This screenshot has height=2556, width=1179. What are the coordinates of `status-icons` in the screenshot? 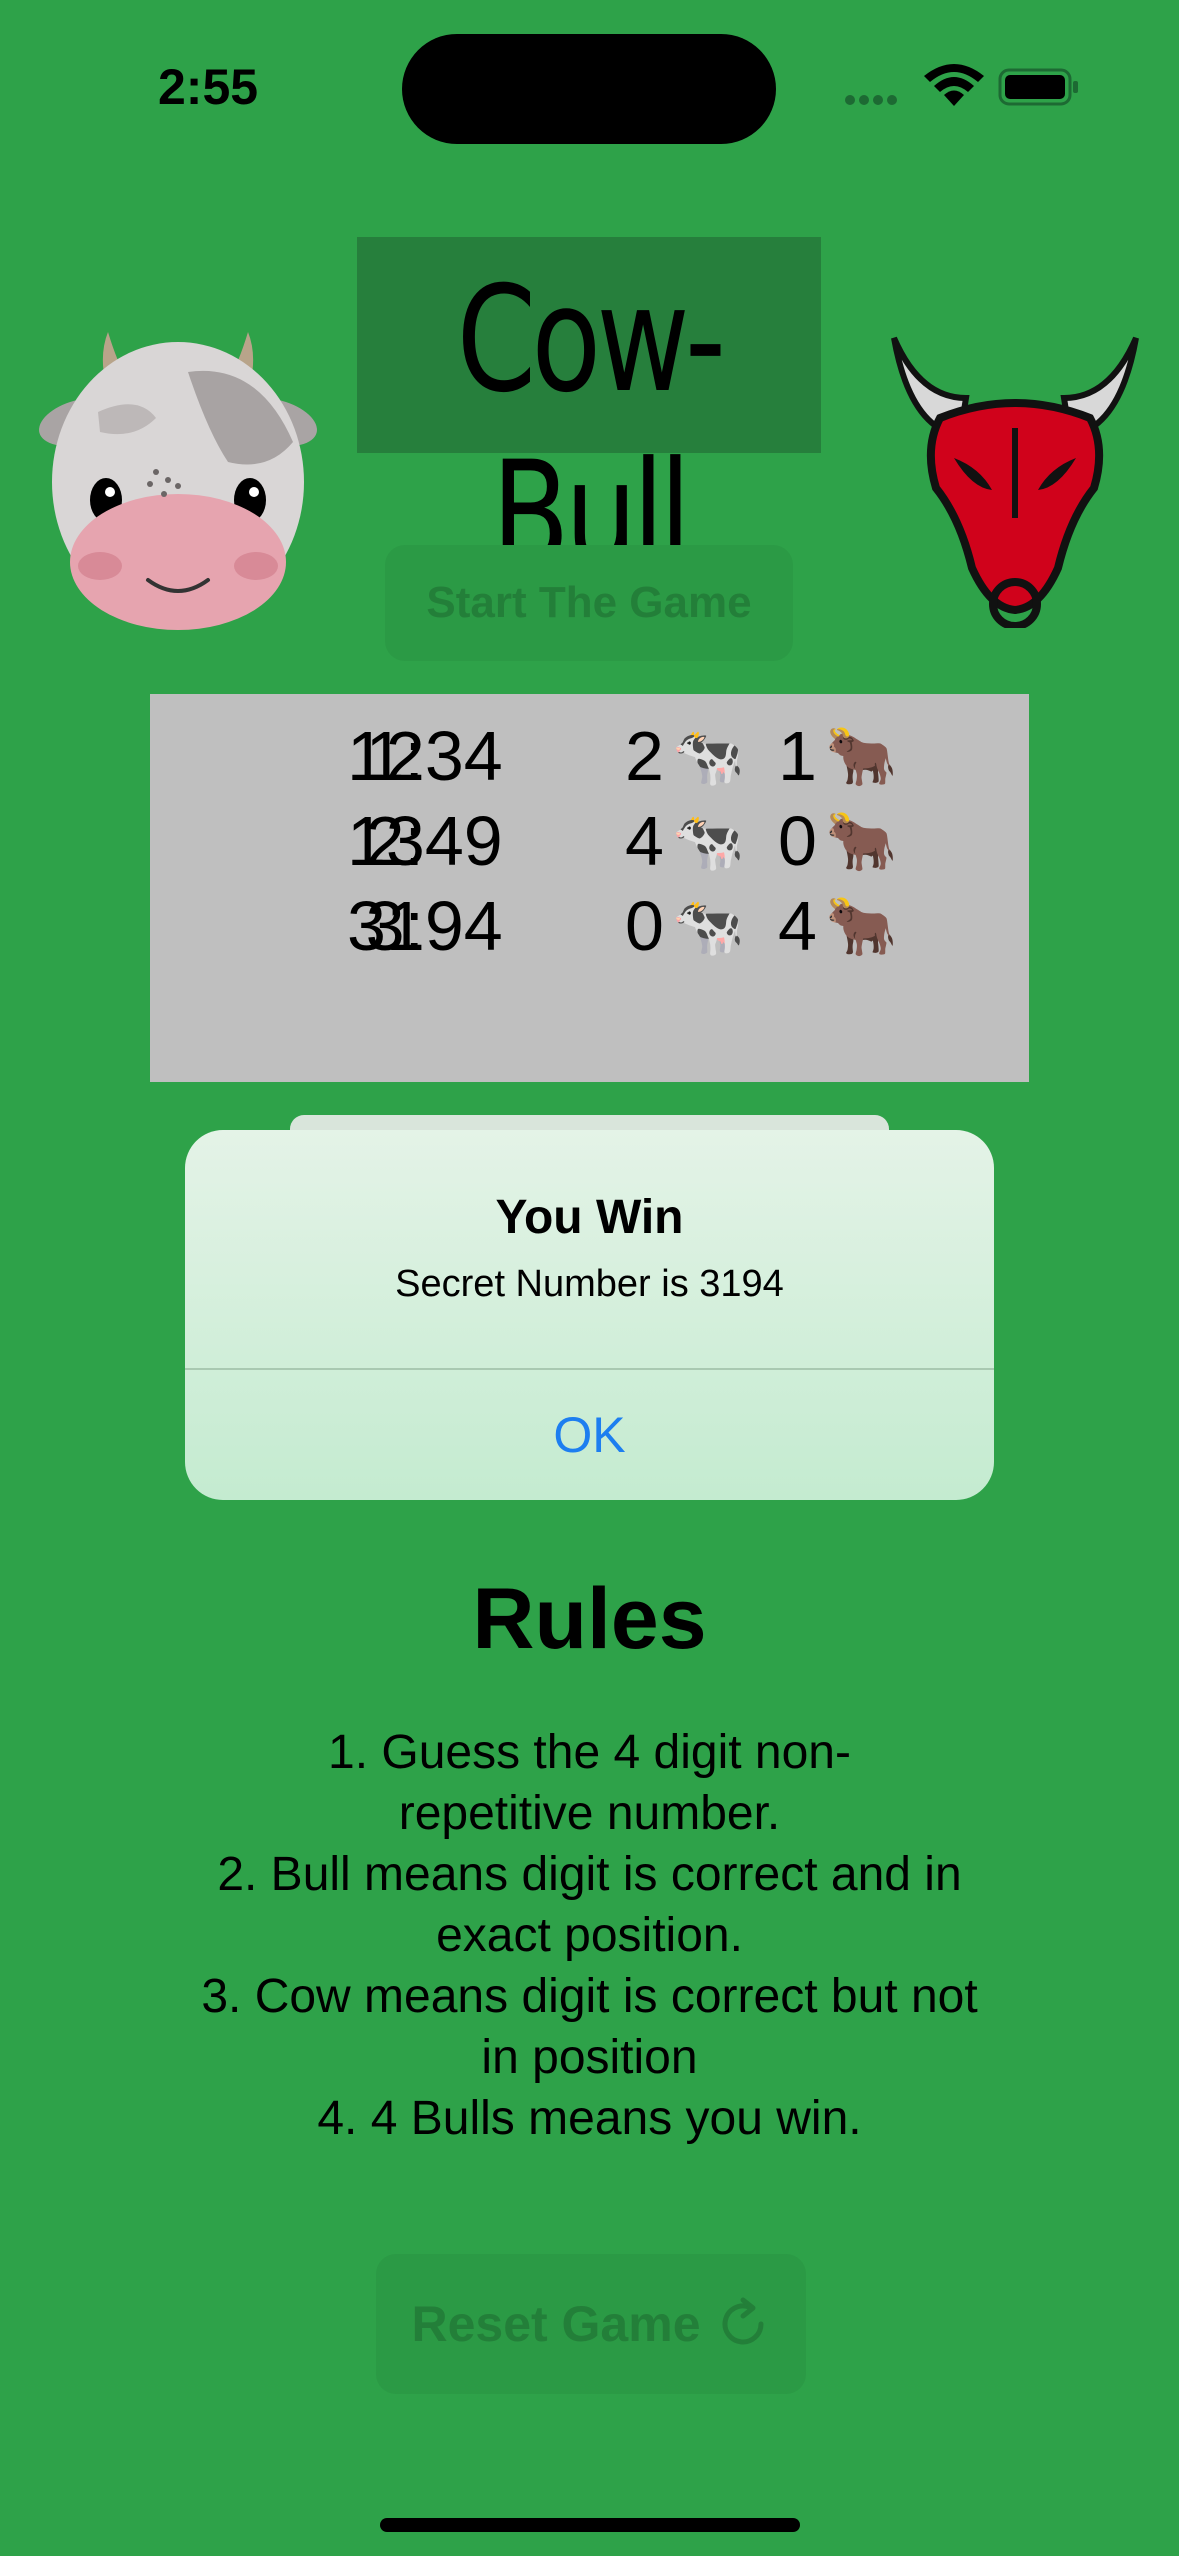 It's located at (961, 85).